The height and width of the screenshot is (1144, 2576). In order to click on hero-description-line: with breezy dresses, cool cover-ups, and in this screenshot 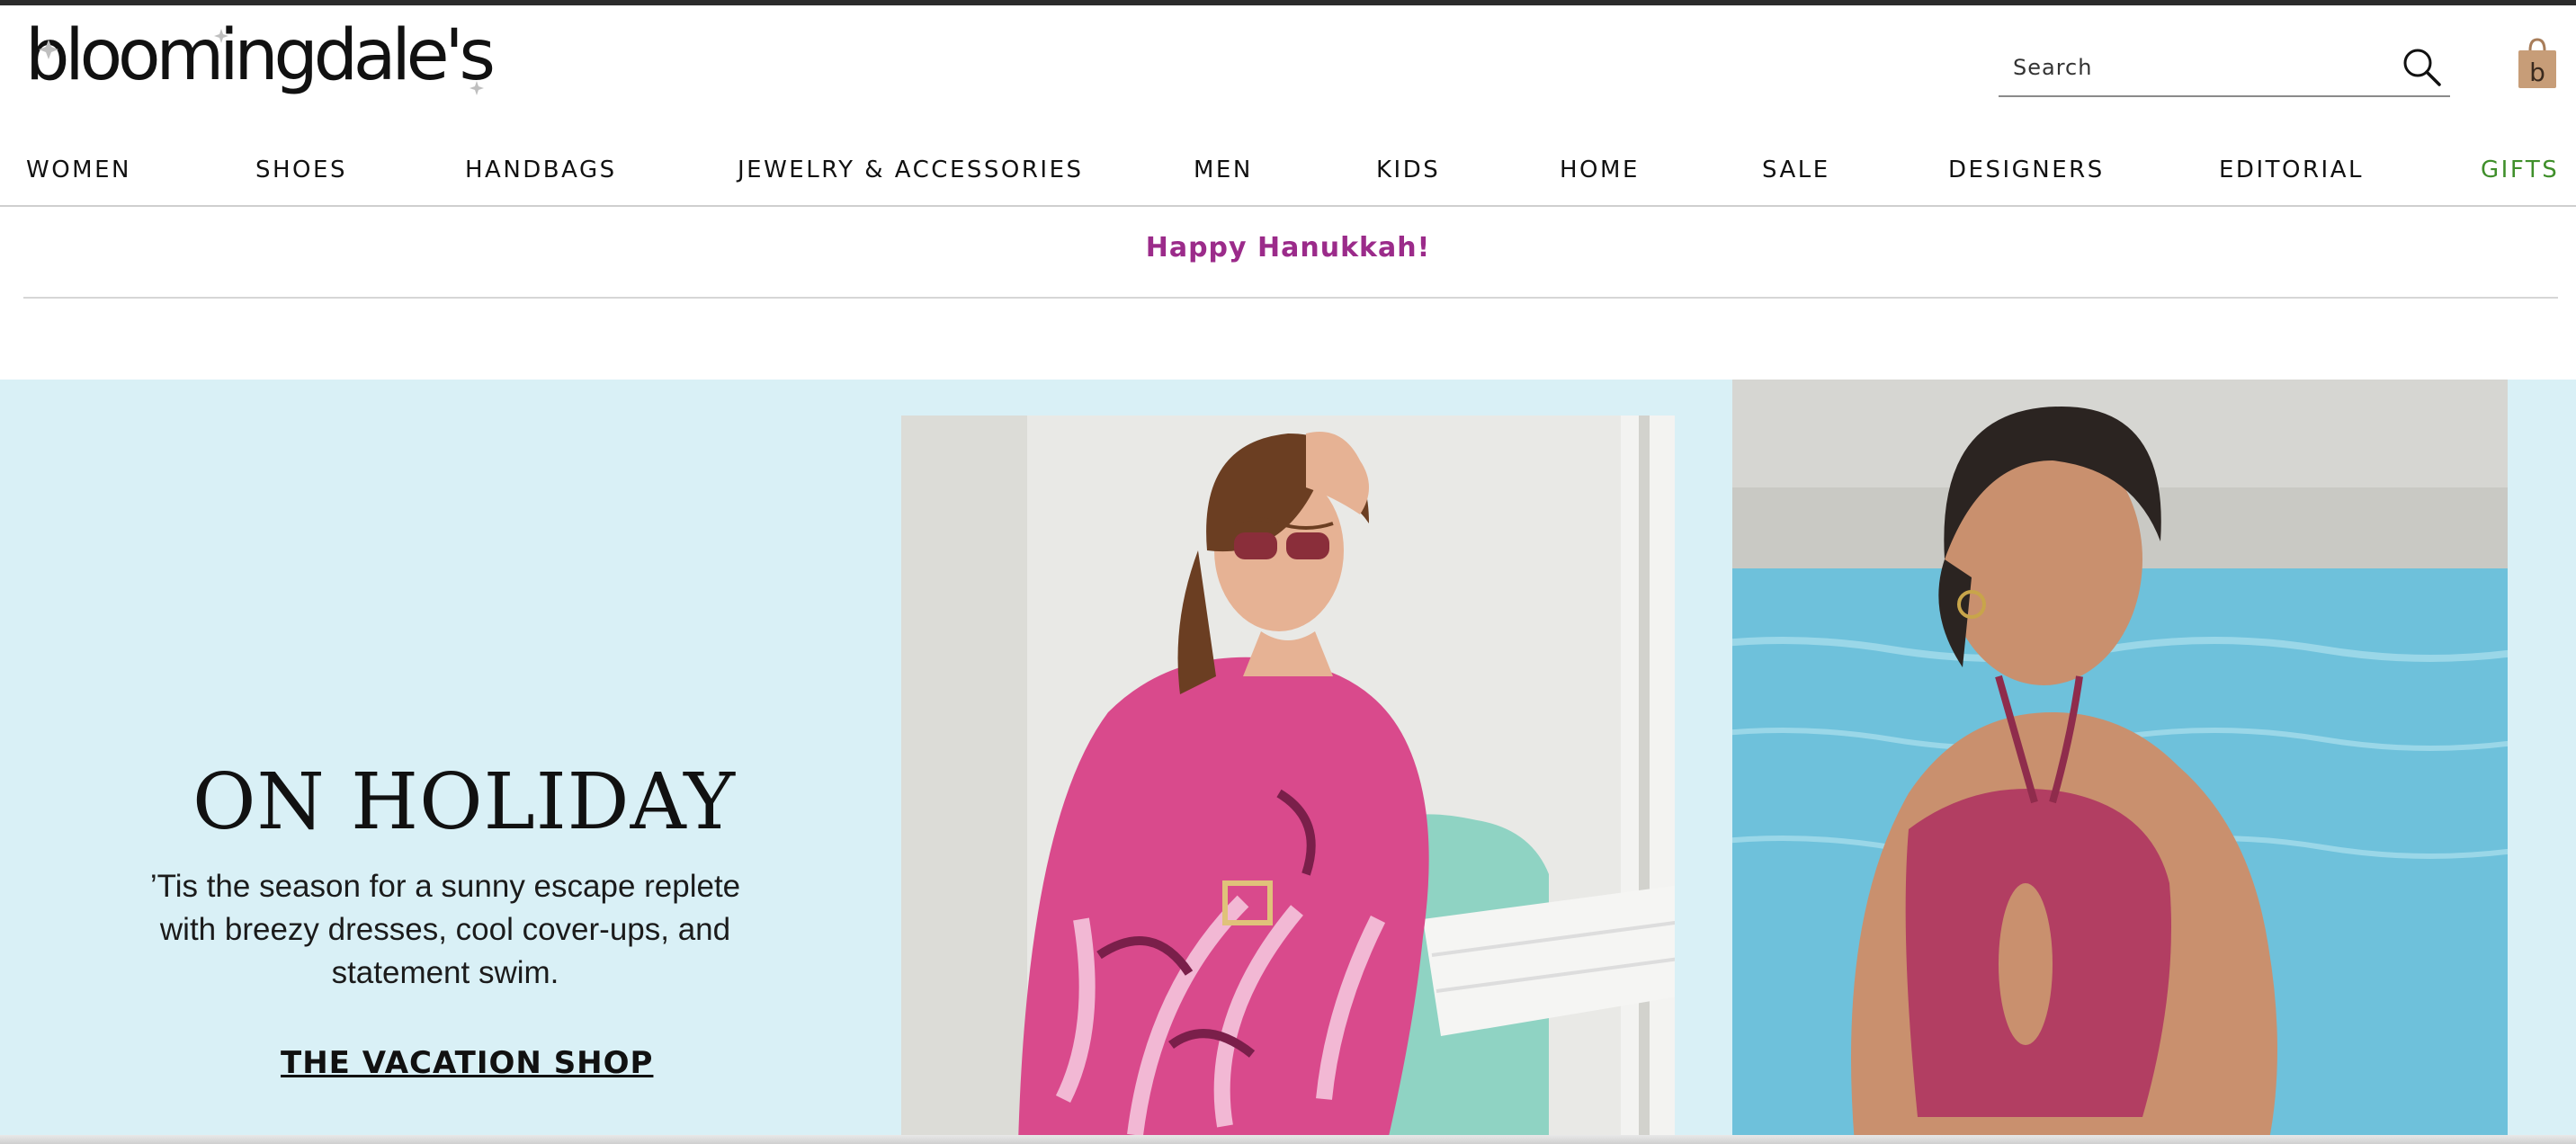, I will do `click(445, 929)`.